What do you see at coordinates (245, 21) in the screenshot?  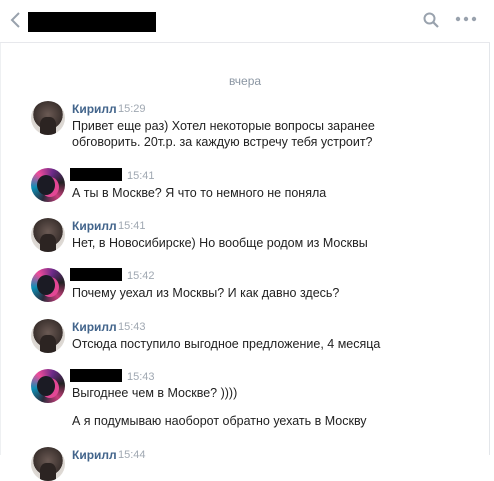 I see `dialog-header` at bounding box center [245, 21].